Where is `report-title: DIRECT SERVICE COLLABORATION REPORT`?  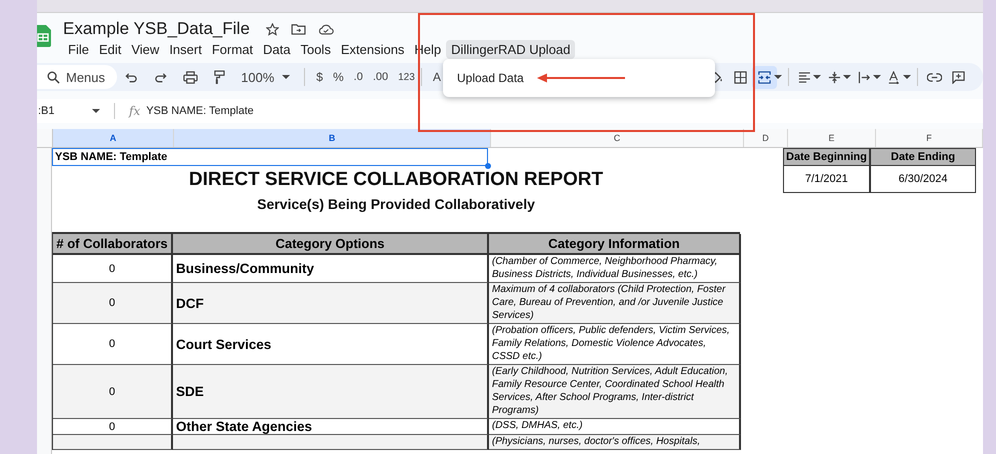
report-title: DIRECT SERVICE COLLABORATION REPORT is located at coordinates (396, 180).